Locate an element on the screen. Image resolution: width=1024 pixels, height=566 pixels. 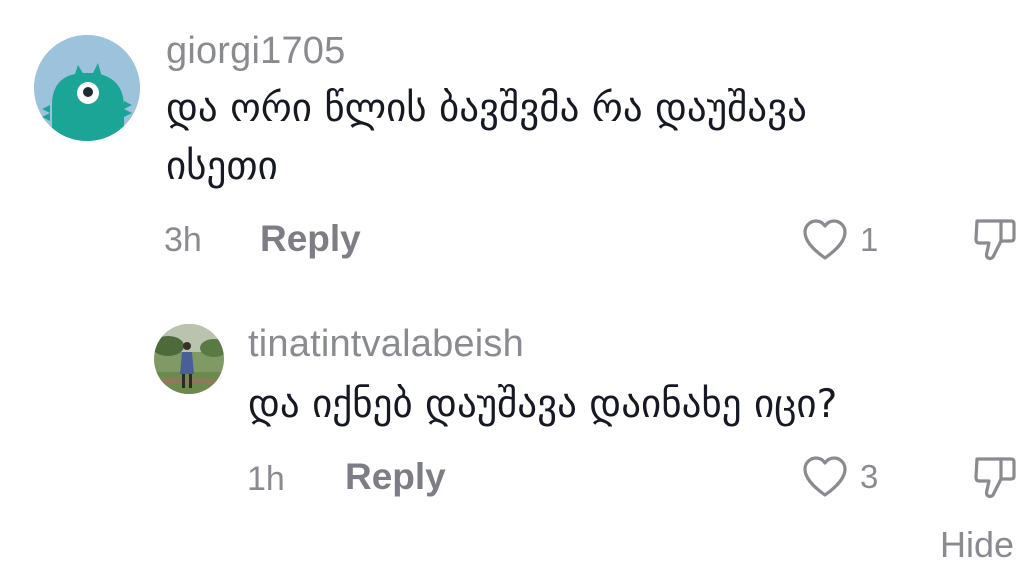
monster-avatar-icon is located at coordinates (87, 88).